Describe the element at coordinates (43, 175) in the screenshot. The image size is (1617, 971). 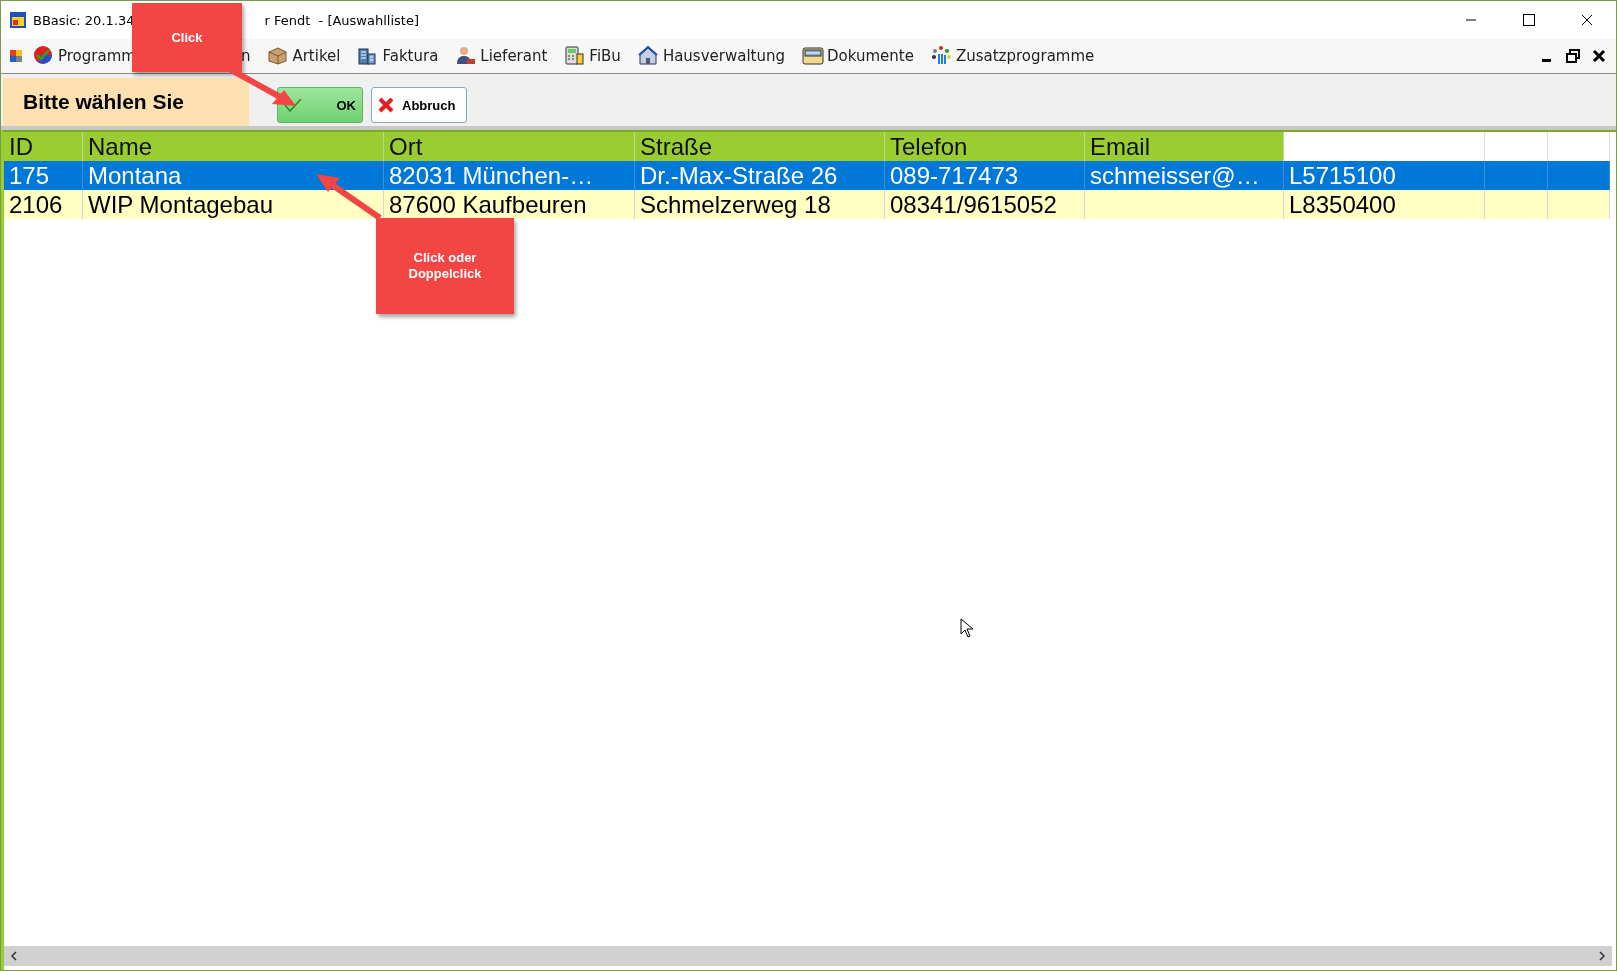
I see `table-cell: 175` at that location.